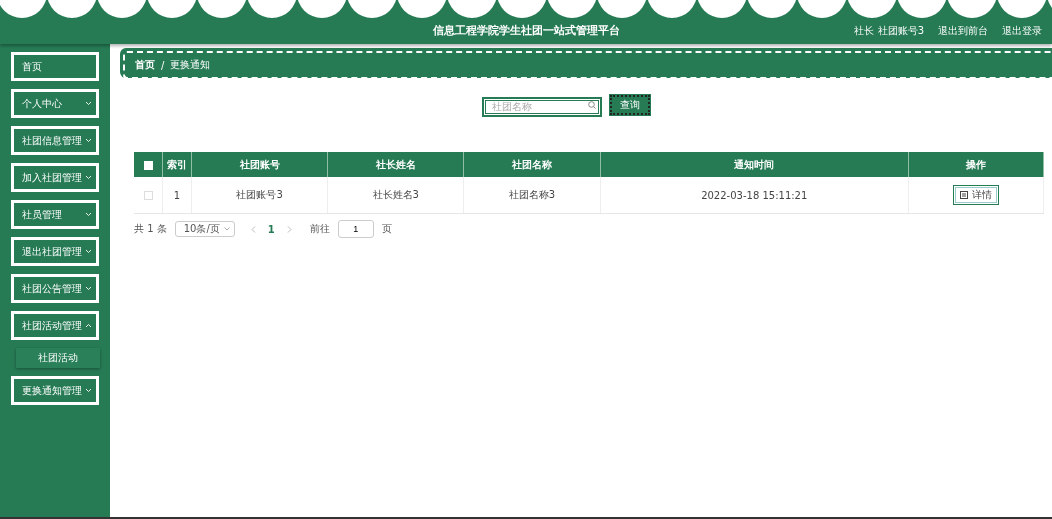 Image resolution: width=1052 pixels, height=519 pixels. I want to click on sidebar-item: 社员管理, so click(55, 214).